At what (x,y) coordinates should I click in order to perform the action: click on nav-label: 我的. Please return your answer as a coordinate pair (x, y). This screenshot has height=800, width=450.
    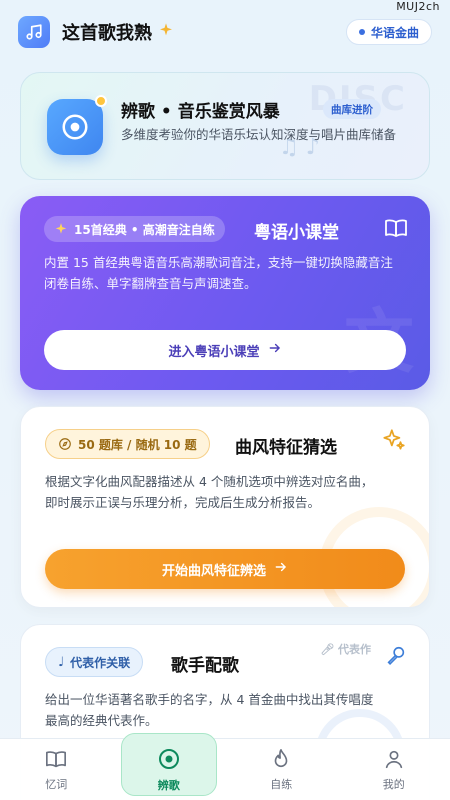
    Looking at the image, I should click on (393, 784).